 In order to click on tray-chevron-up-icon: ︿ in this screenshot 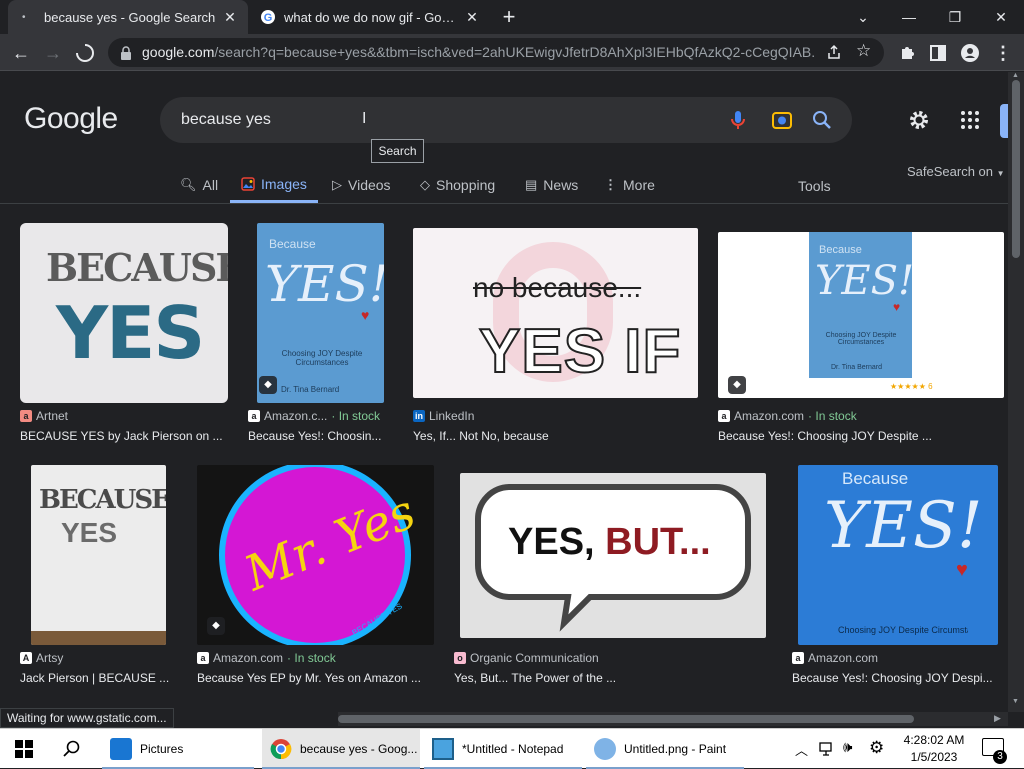, I will do `click(801, 749)`.